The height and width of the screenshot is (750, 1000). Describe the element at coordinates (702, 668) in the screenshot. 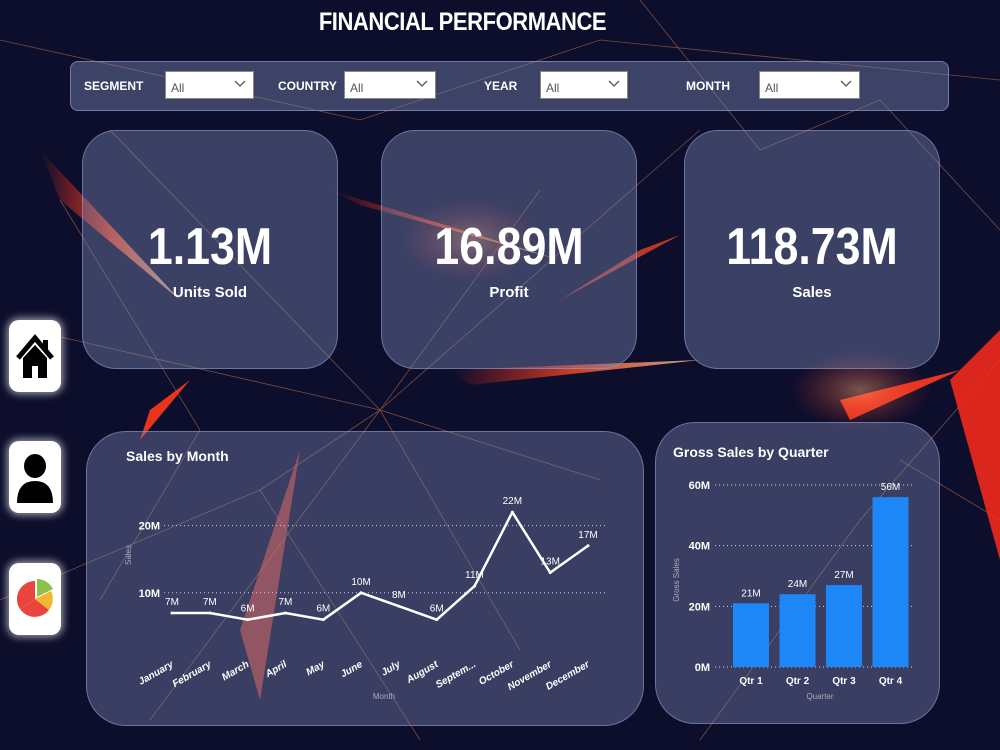

I see `y-tick-label: 0M` at that location.